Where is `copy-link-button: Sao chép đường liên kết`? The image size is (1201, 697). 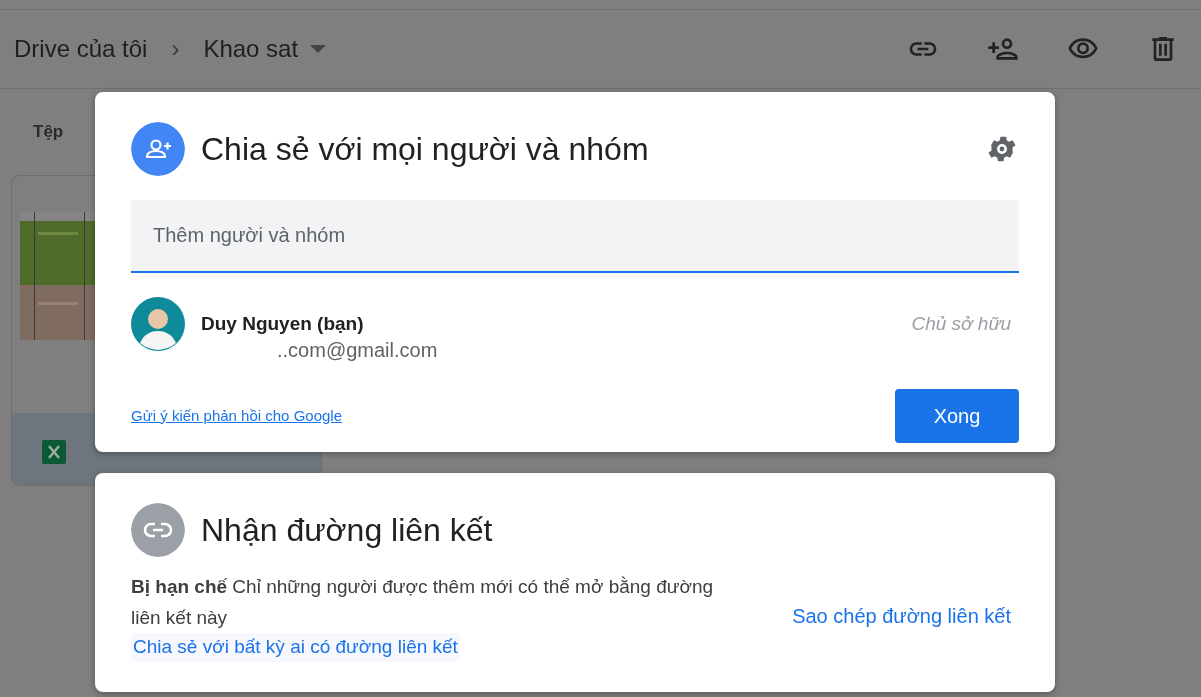 copy-link-button: Sao chép đường liên kết is located at coordinates (901, 616).